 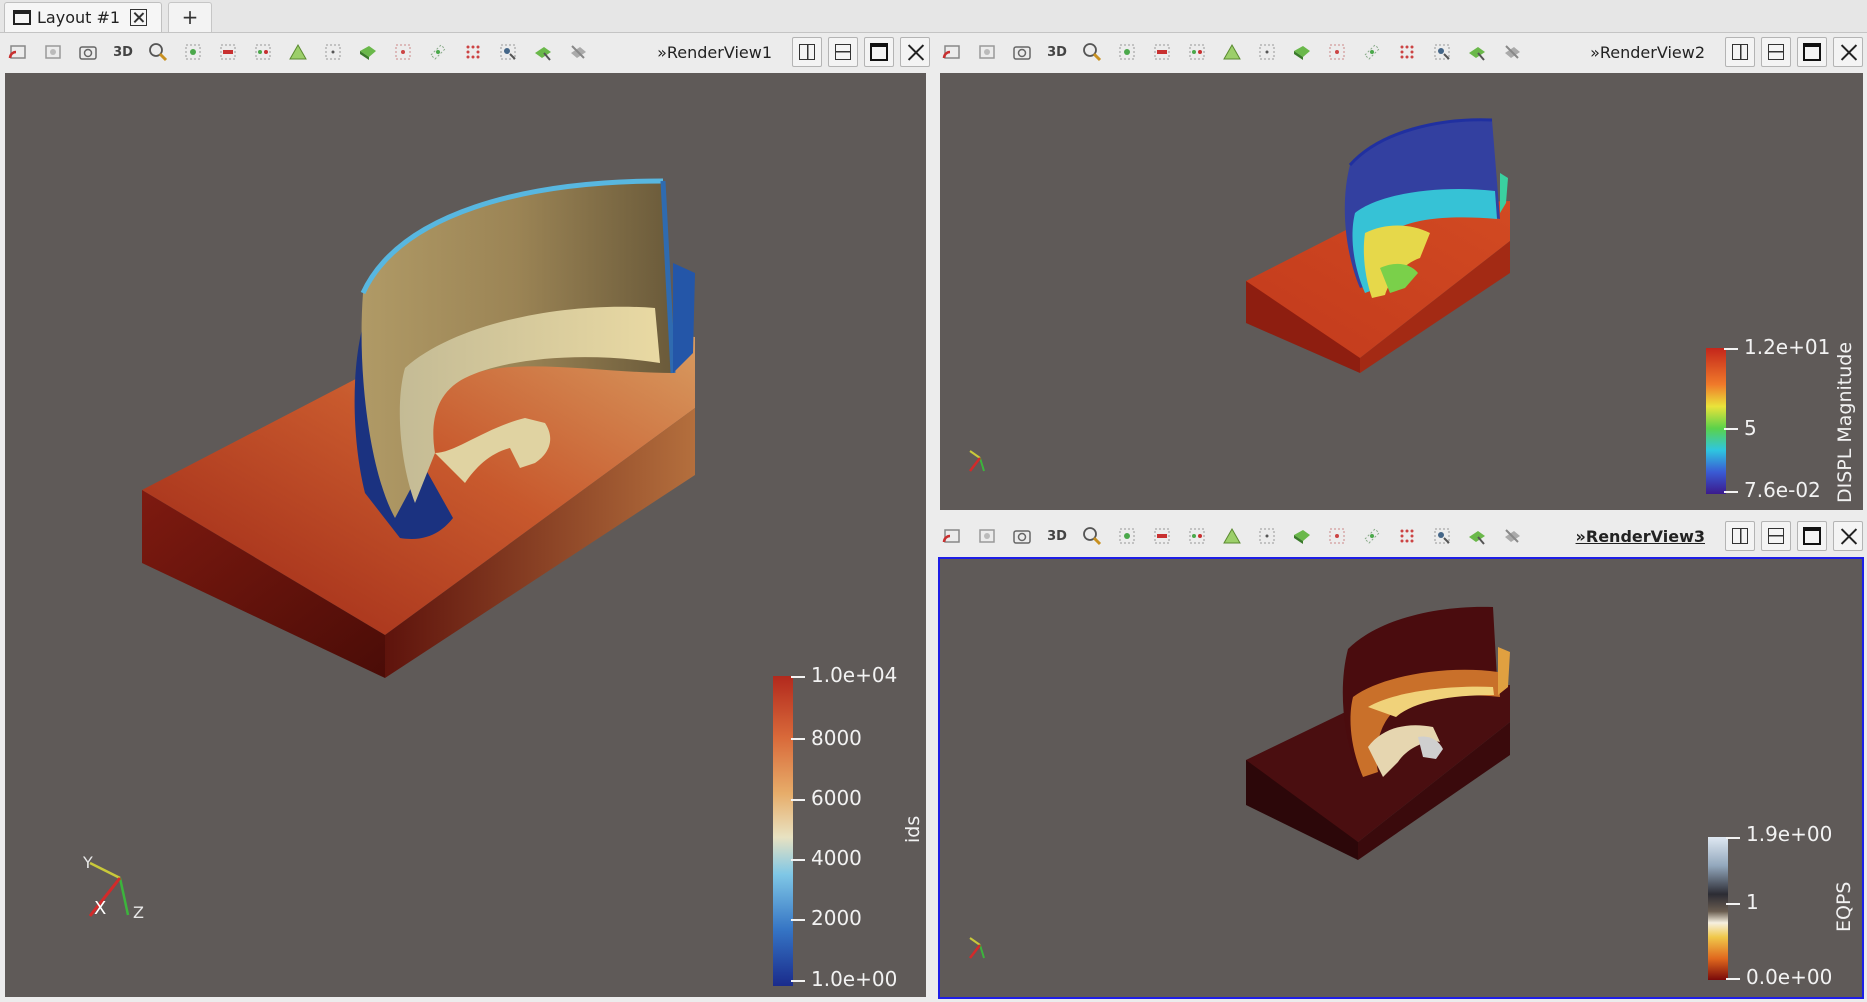 What do you see at coordinates (714, 52) in the screenshot?
I see `rv1-title: »RenderView1` at bounding box center [714, 52].